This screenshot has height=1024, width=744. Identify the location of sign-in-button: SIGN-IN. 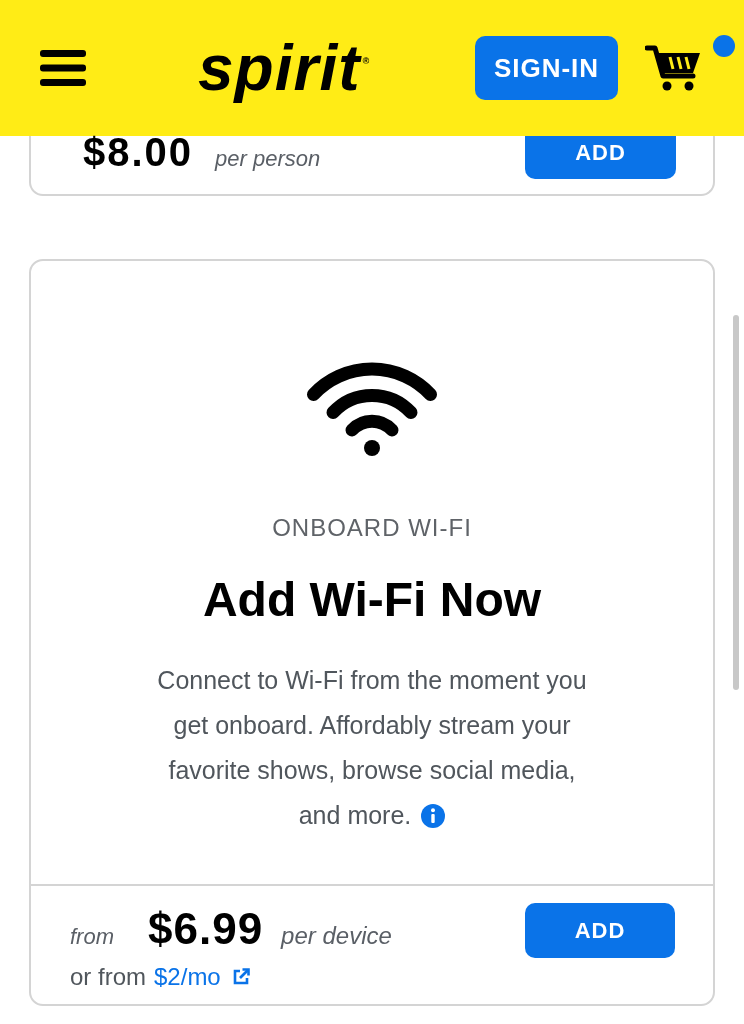
(546, 68).